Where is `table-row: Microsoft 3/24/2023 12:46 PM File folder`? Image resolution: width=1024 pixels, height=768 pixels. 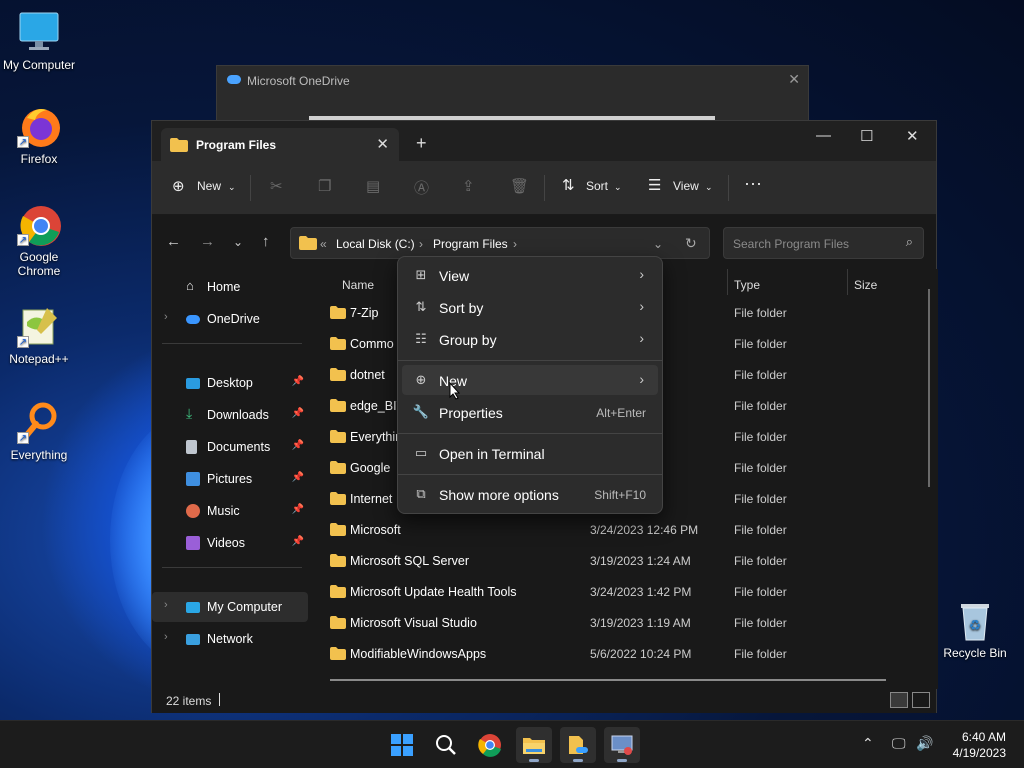
table-row: Microsoft 3/24/2023 12:46 PM File folder is located at coordinates (612, 529).